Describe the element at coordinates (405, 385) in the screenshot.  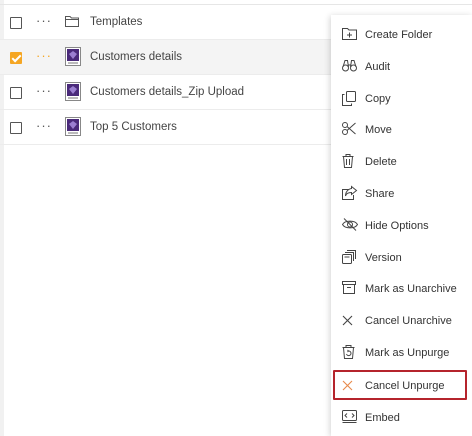
I see `menu-item-label: Cancel Unpurge` at that location.